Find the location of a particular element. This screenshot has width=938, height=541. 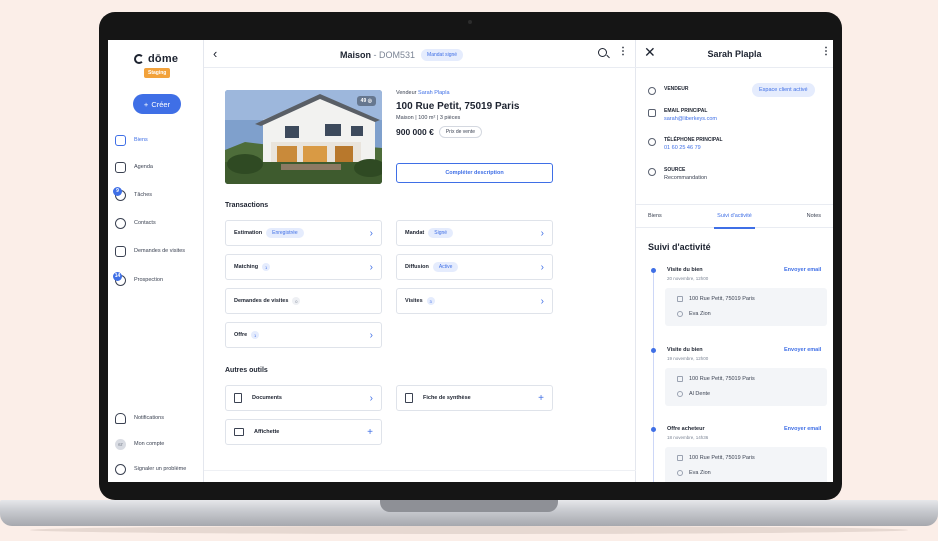

sidebar-item-report: Signaler un problème is located at coordinates (159, 469).